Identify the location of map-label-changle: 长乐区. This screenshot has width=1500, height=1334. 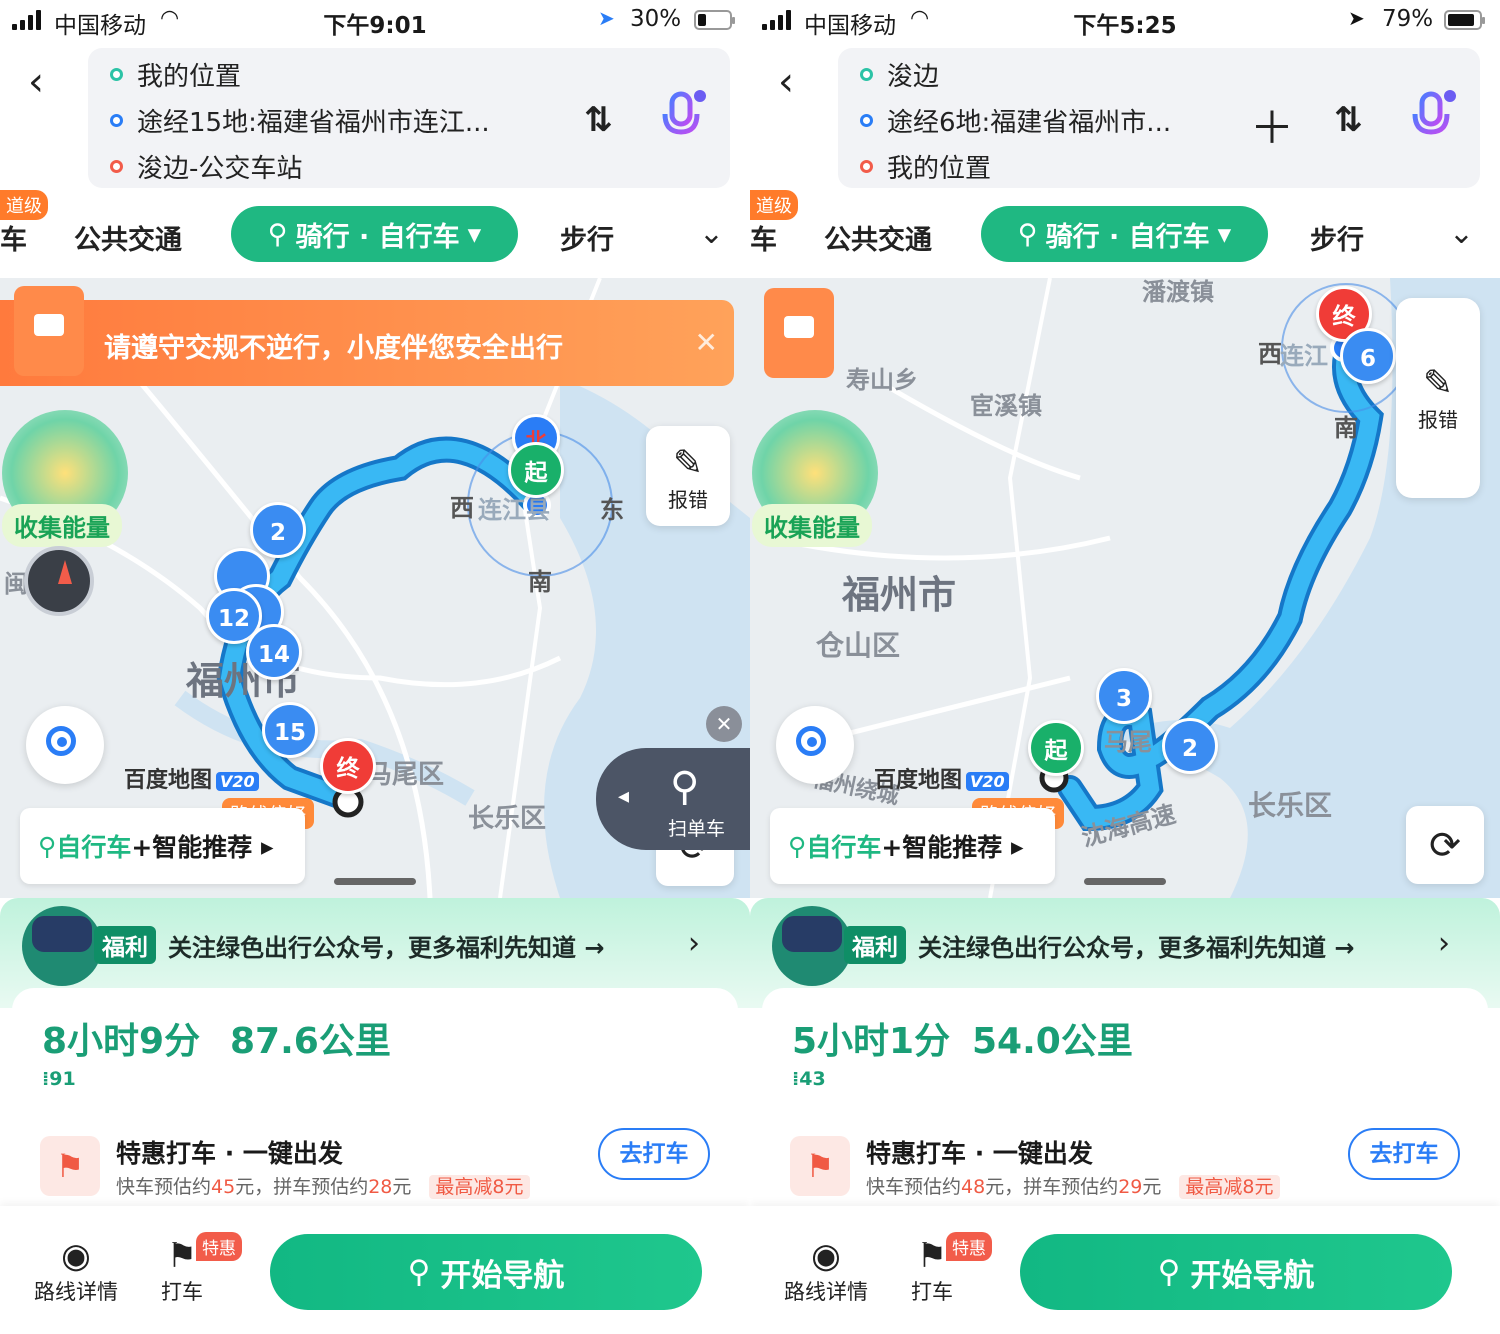
(1290, 805).